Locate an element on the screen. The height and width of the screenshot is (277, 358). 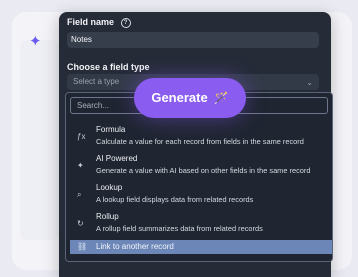
field-type-label: Choose a field type is located at coordinates (108, 67).